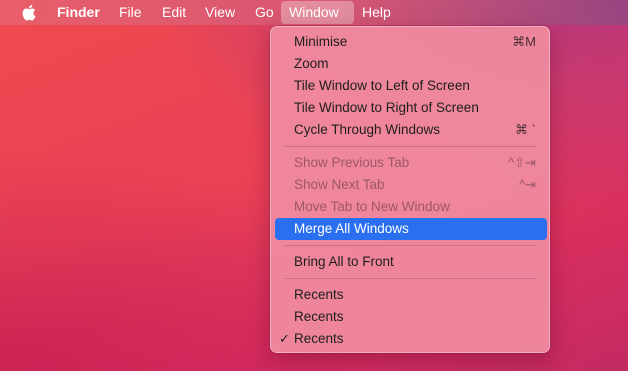  I want to click on menu-item-shortcut: ⌘M, so click(524, 41).